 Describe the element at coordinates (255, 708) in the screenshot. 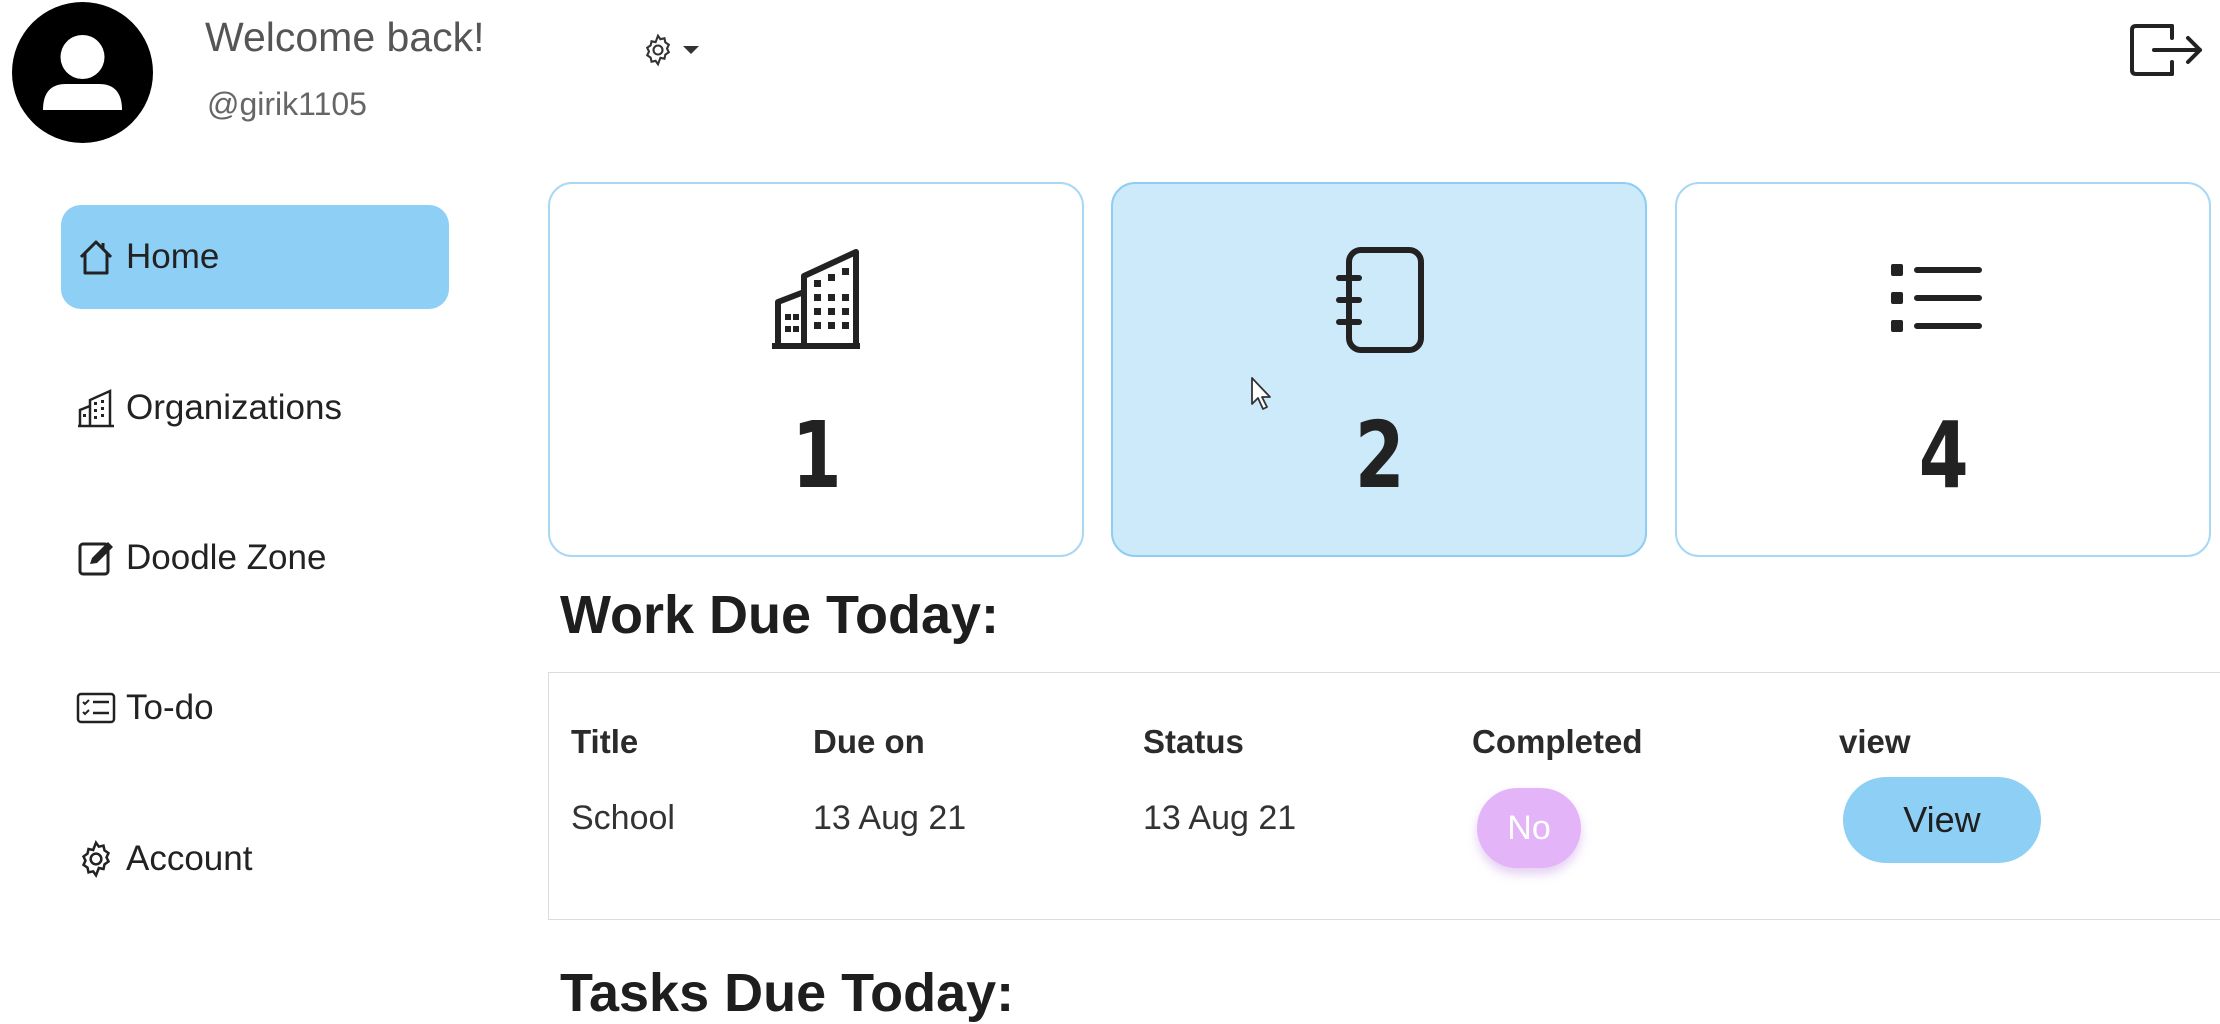

I see `sidebar-item-to-do: To-do` at that location.